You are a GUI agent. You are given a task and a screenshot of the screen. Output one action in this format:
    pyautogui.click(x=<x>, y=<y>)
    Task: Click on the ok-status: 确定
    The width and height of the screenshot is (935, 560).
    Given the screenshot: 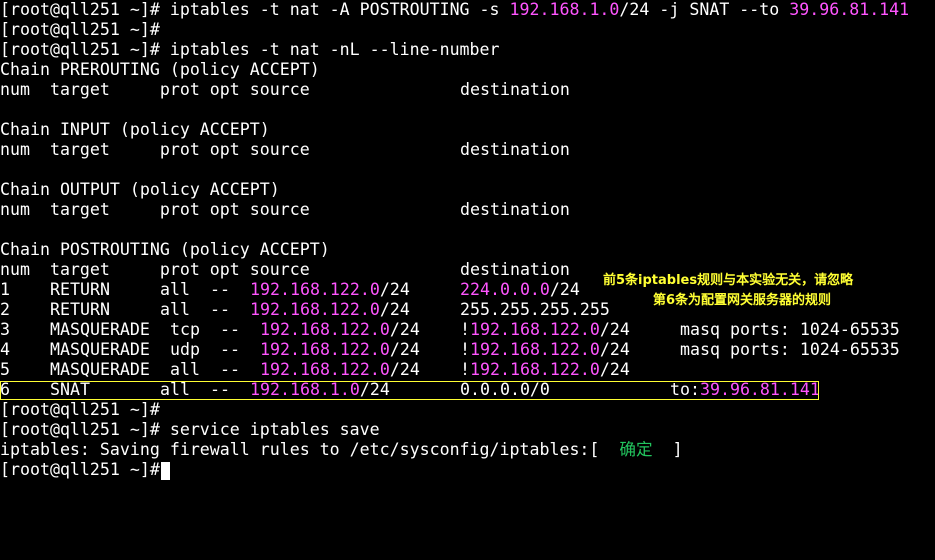 What is the action you would take?
    pyautogui.click(x=636, y=449)
    